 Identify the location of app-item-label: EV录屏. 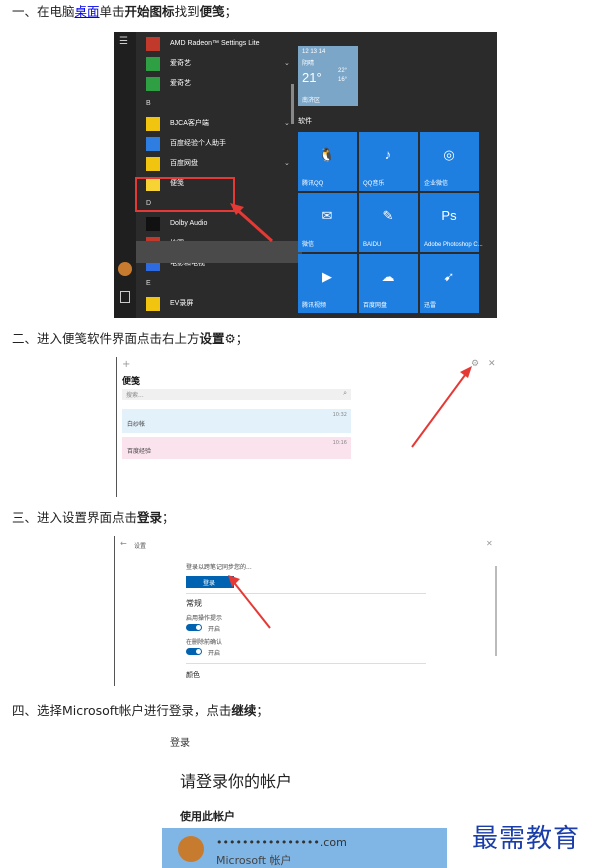
(182, 303).